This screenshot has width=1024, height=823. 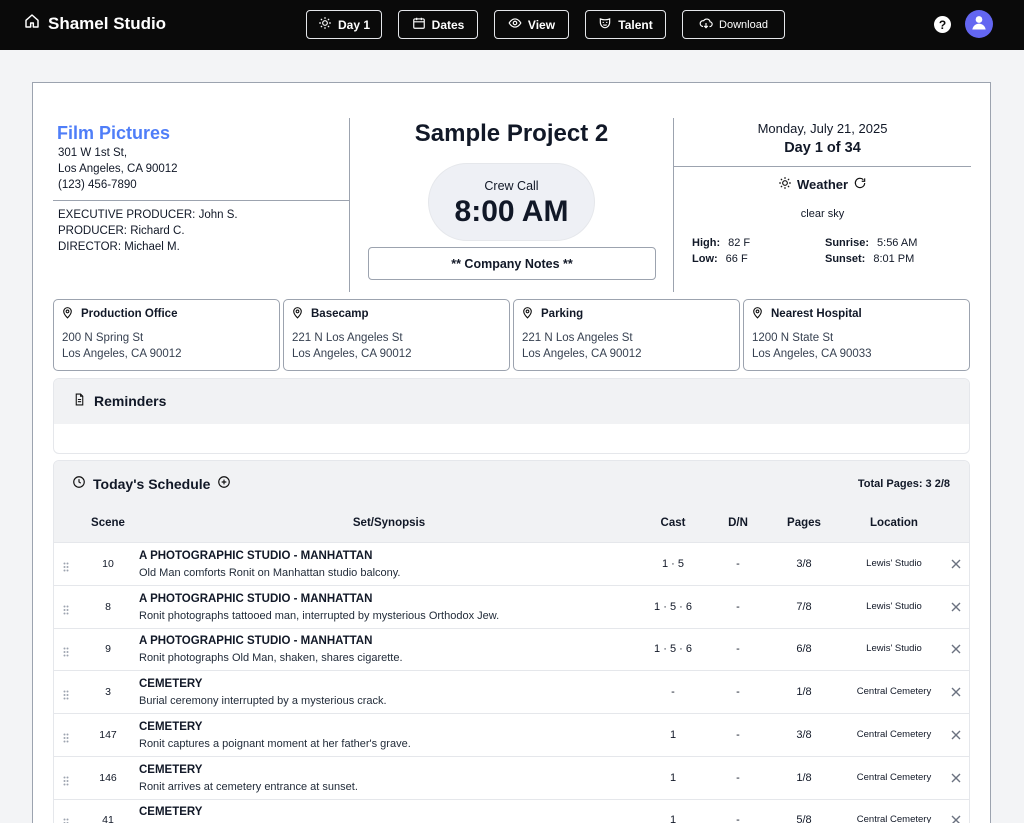 I want to click on talent-button: Talent, so click(x=625, y=24).